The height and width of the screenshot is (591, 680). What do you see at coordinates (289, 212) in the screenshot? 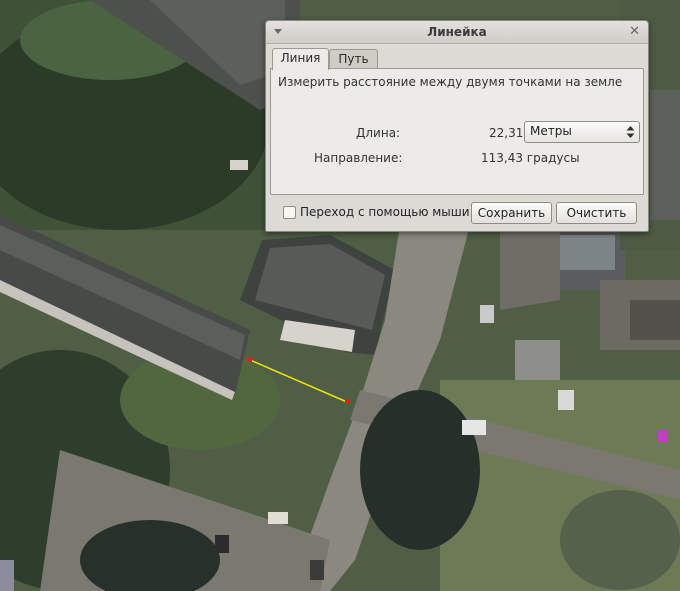
I see `mouse-navigation-checkbox` at bounding box center [289, 212].